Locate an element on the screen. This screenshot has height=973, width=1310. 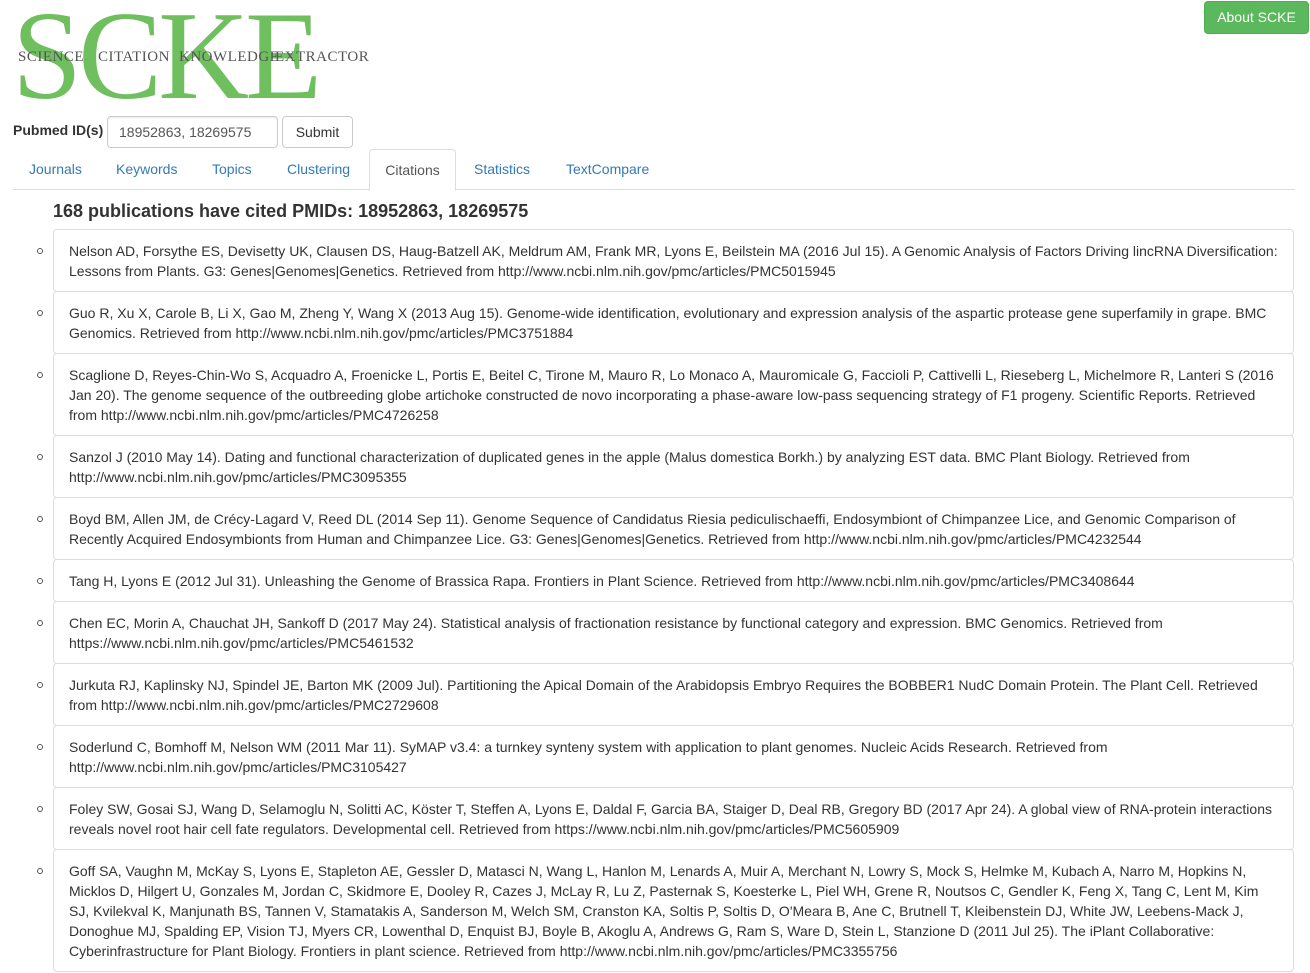
tab-clustering: Clustering is located at coordinates (318, 169).